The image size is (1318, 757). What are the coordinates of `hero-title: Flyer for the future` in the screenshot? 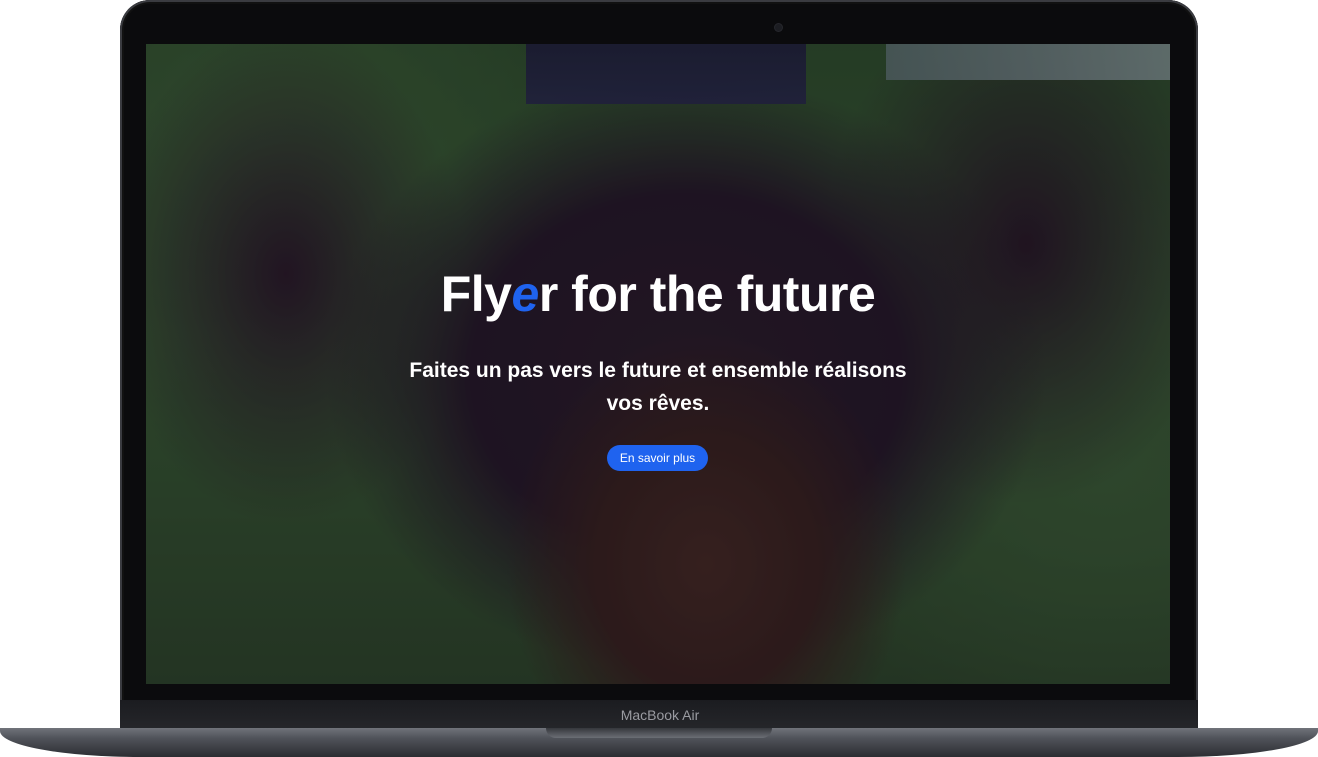 It's located at (658, 294).